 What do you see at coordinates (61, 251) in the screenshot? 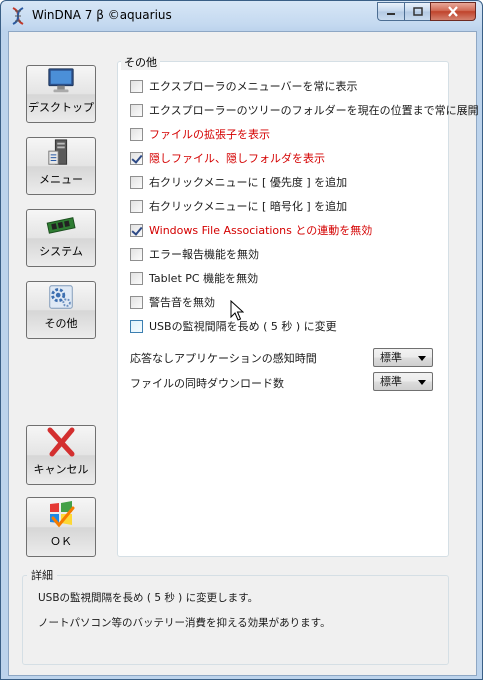
I see `nav-system-label: システム` at bounding box center [61, 251].